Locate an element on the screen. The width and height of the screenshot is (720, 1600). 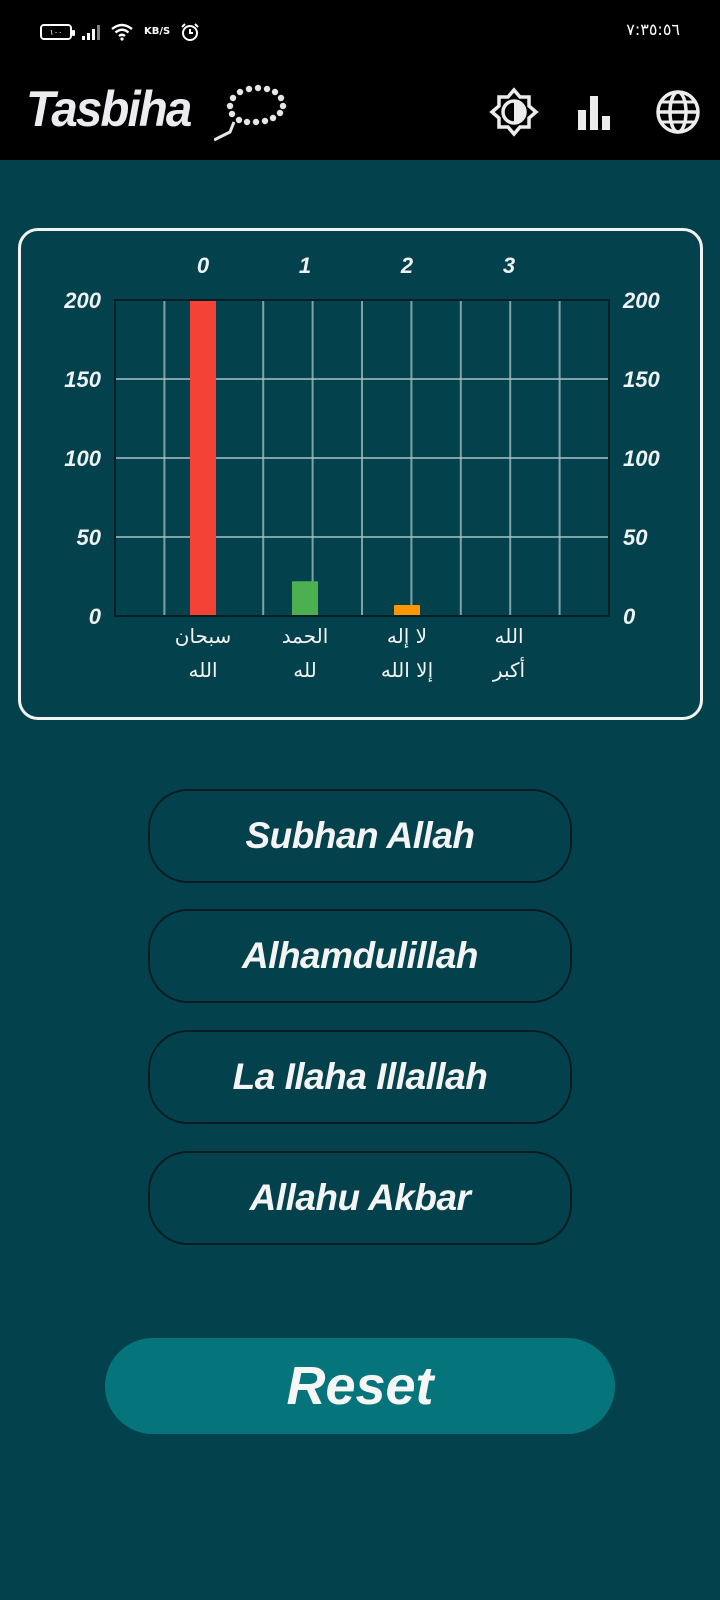
category-label-3-1: أكبر is located at coordinates (508, 669).